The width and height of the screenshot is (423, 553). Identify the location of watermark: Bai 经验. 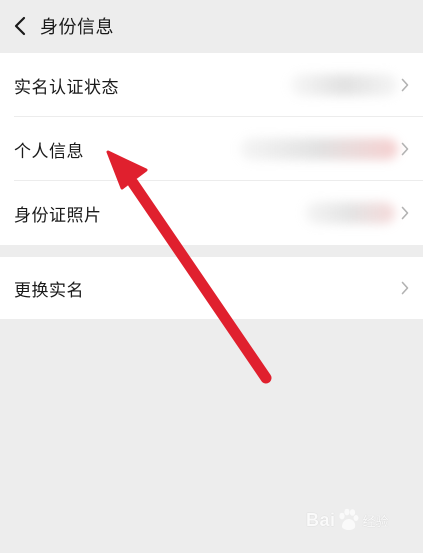
(362, 520).